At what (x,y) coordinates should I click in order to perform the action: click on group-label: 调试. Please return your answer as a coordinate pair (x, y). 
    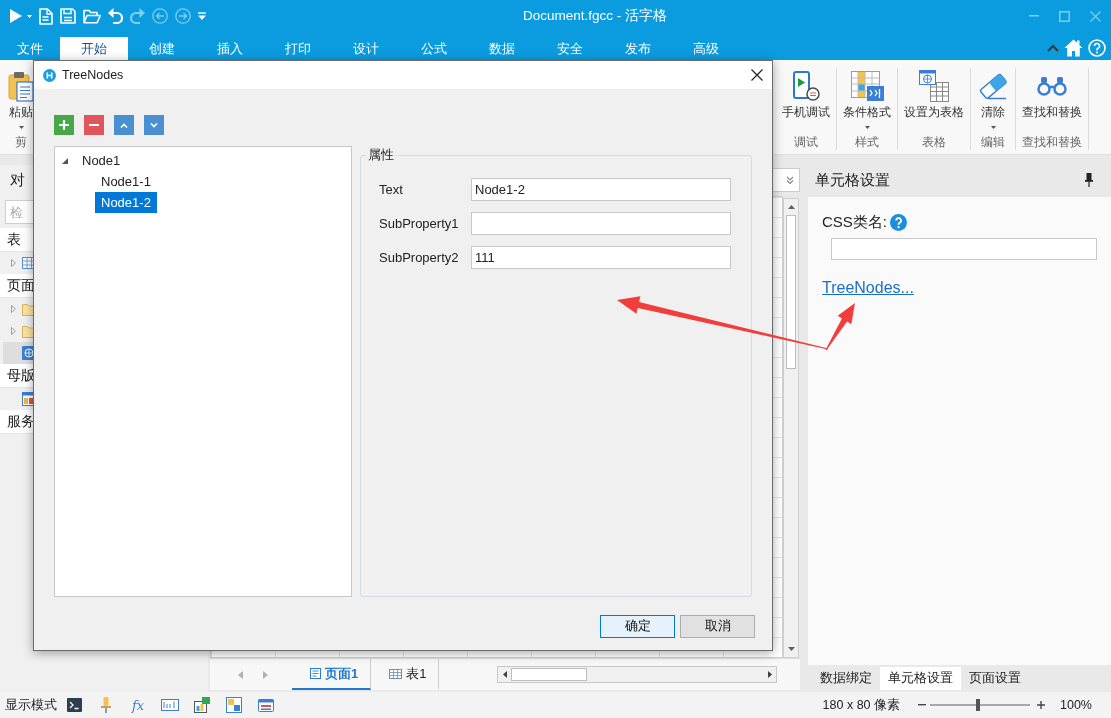
    Looking at the image, I should click on (806, 142).